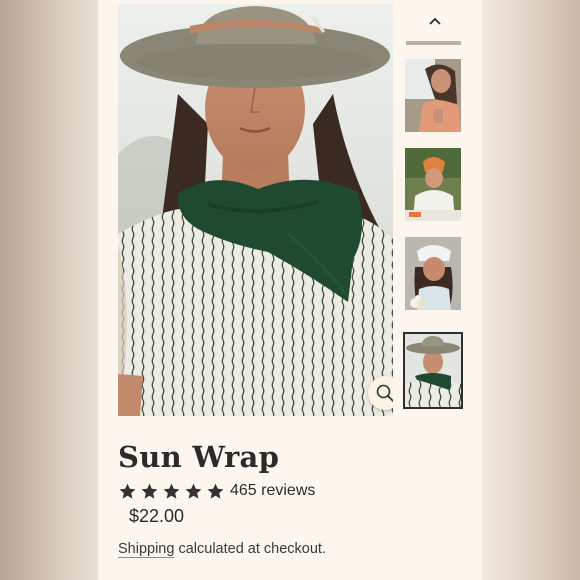 The height and width of the screenshot is (580, 580). Describe the element at coordinates (157, 516) in the screenshot. I see `product-price: $22.00` at that location.